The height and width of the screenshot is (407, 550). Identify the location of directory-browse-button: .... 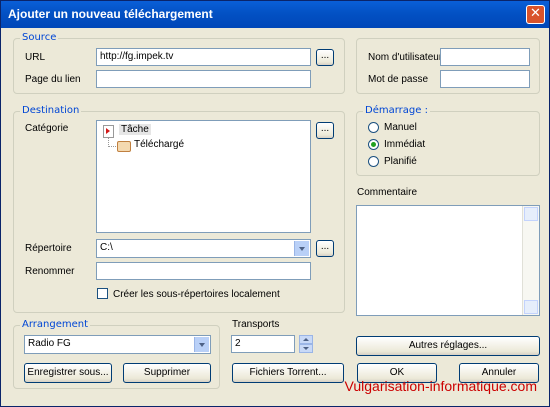
(325, 248).